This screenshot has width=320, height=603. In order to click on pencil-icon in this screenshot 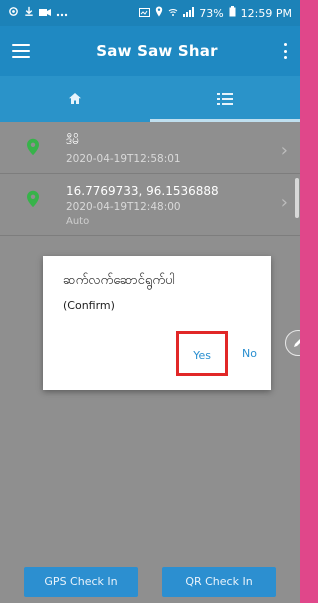, I will do `click(296, 343)`.